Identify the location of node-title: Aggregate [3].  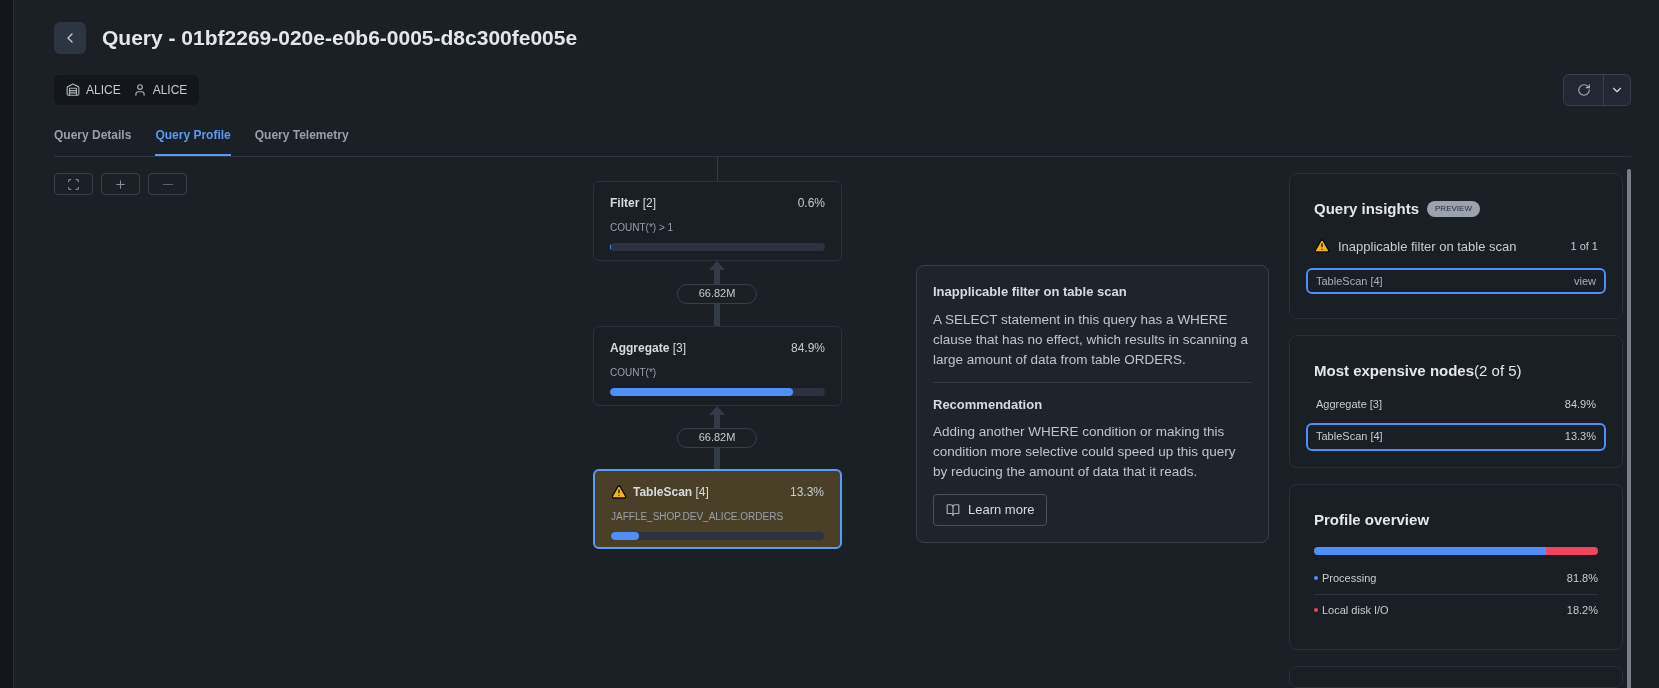
(648, 348).